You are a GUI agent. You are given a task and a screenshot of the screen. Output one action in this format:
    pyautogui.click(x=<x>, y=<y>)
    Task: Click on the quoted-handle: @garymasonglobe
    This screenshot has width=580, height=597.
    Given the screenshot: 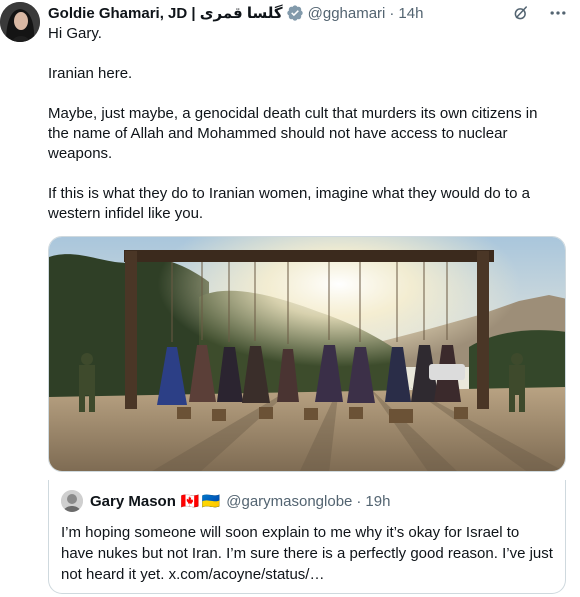 What is the action you would take?
    pyautogui.click(x=289, y=501)
    